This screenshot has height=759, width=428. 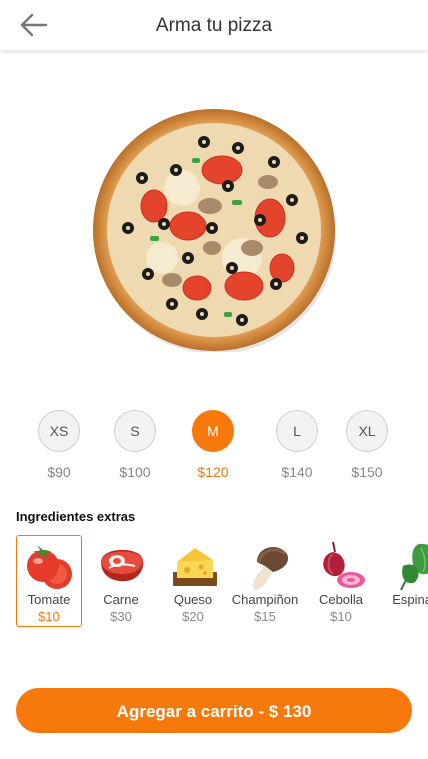 I want to click on size-option-xs: XS $90, so click(x=59, y=445).